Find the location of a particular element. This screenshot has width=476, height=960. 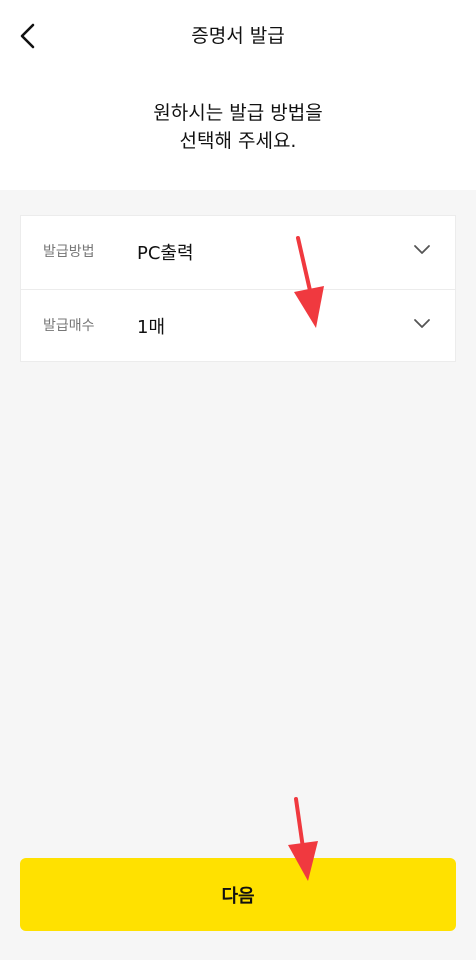

issue-options-form: 발급방법 PC출력 발급매수 1매 is located at coordinates (238, 288).